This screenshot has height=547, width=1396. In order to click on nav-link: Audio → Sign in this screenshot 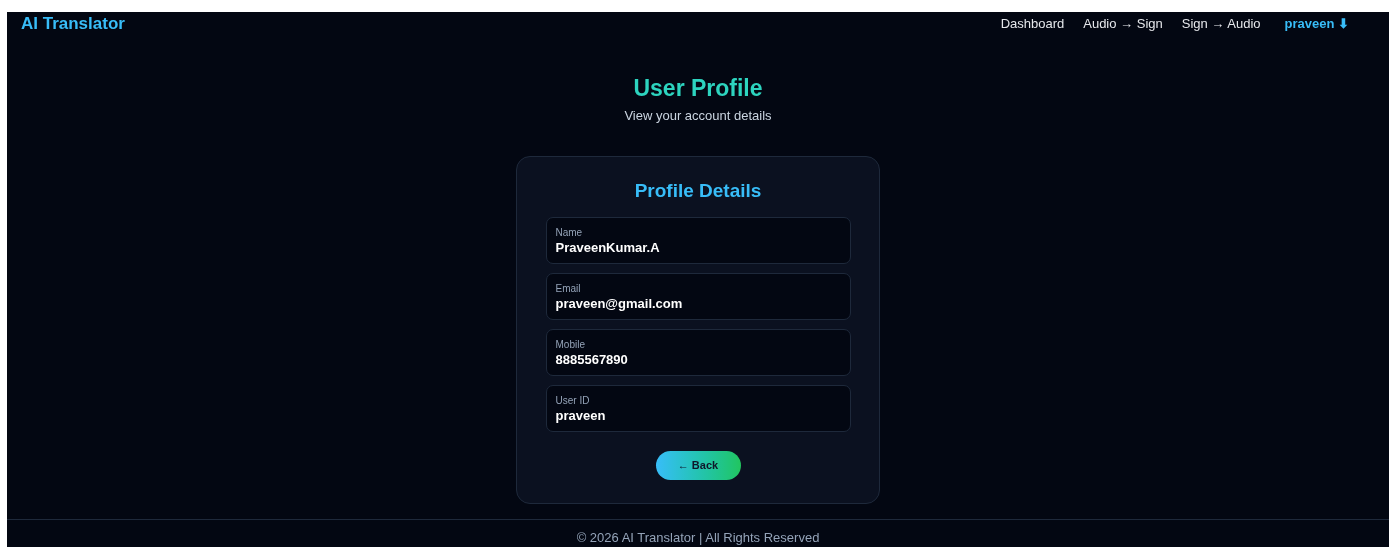, I will do `click(1123, 24)`.